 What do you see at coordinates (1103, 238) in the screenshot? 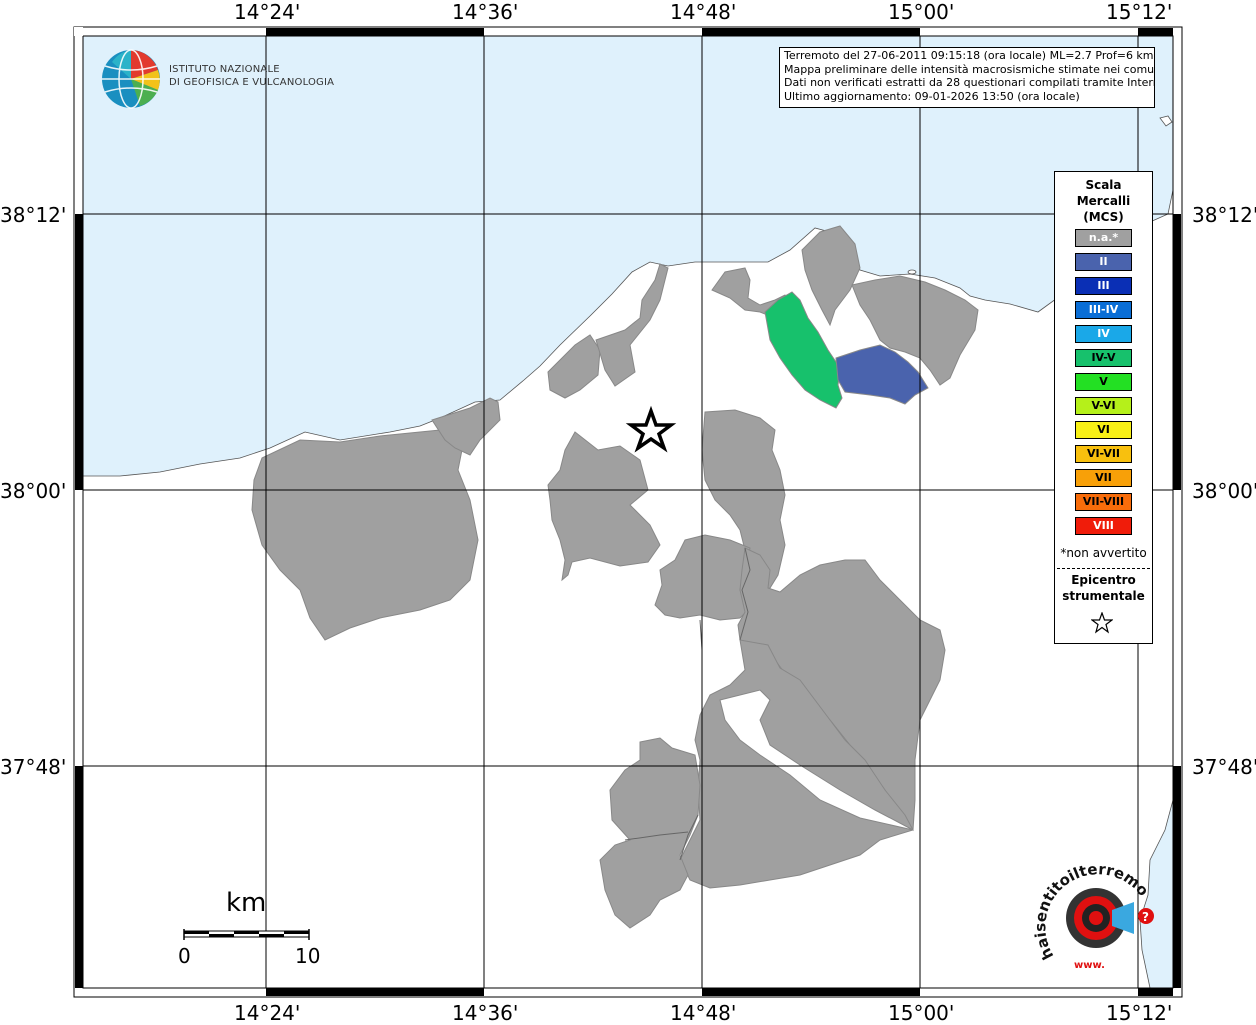
I see `legend-item-n-a: n.a.*` at bounding box center [1103, 238].